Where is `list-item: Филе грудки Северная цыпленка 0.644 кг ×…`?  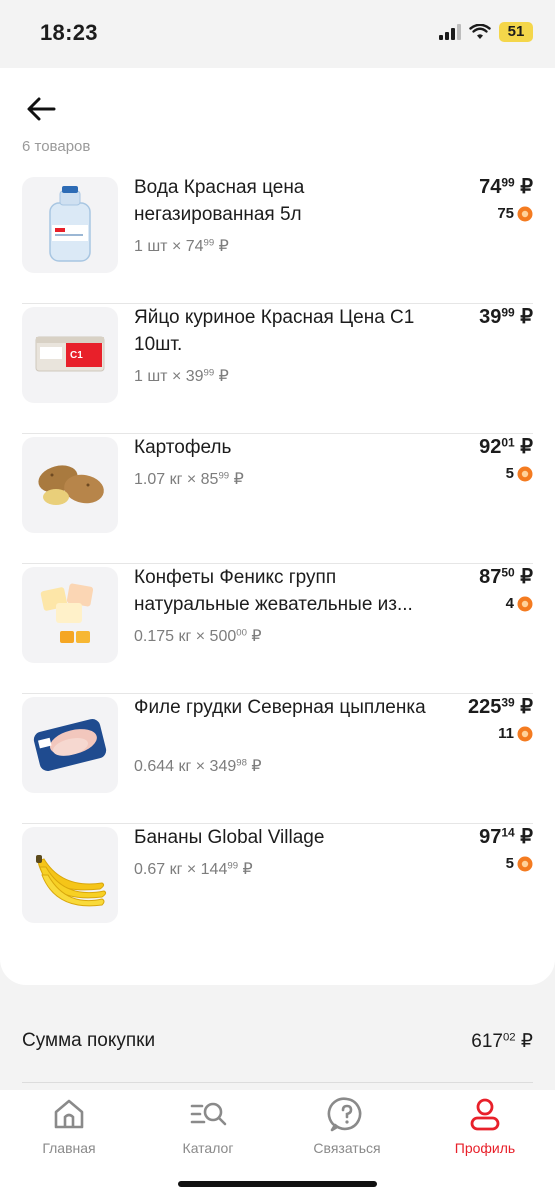
list-item: Филе грудки Северная цыпленка 0.644 кг ×… is located at coordinates (277, 759).